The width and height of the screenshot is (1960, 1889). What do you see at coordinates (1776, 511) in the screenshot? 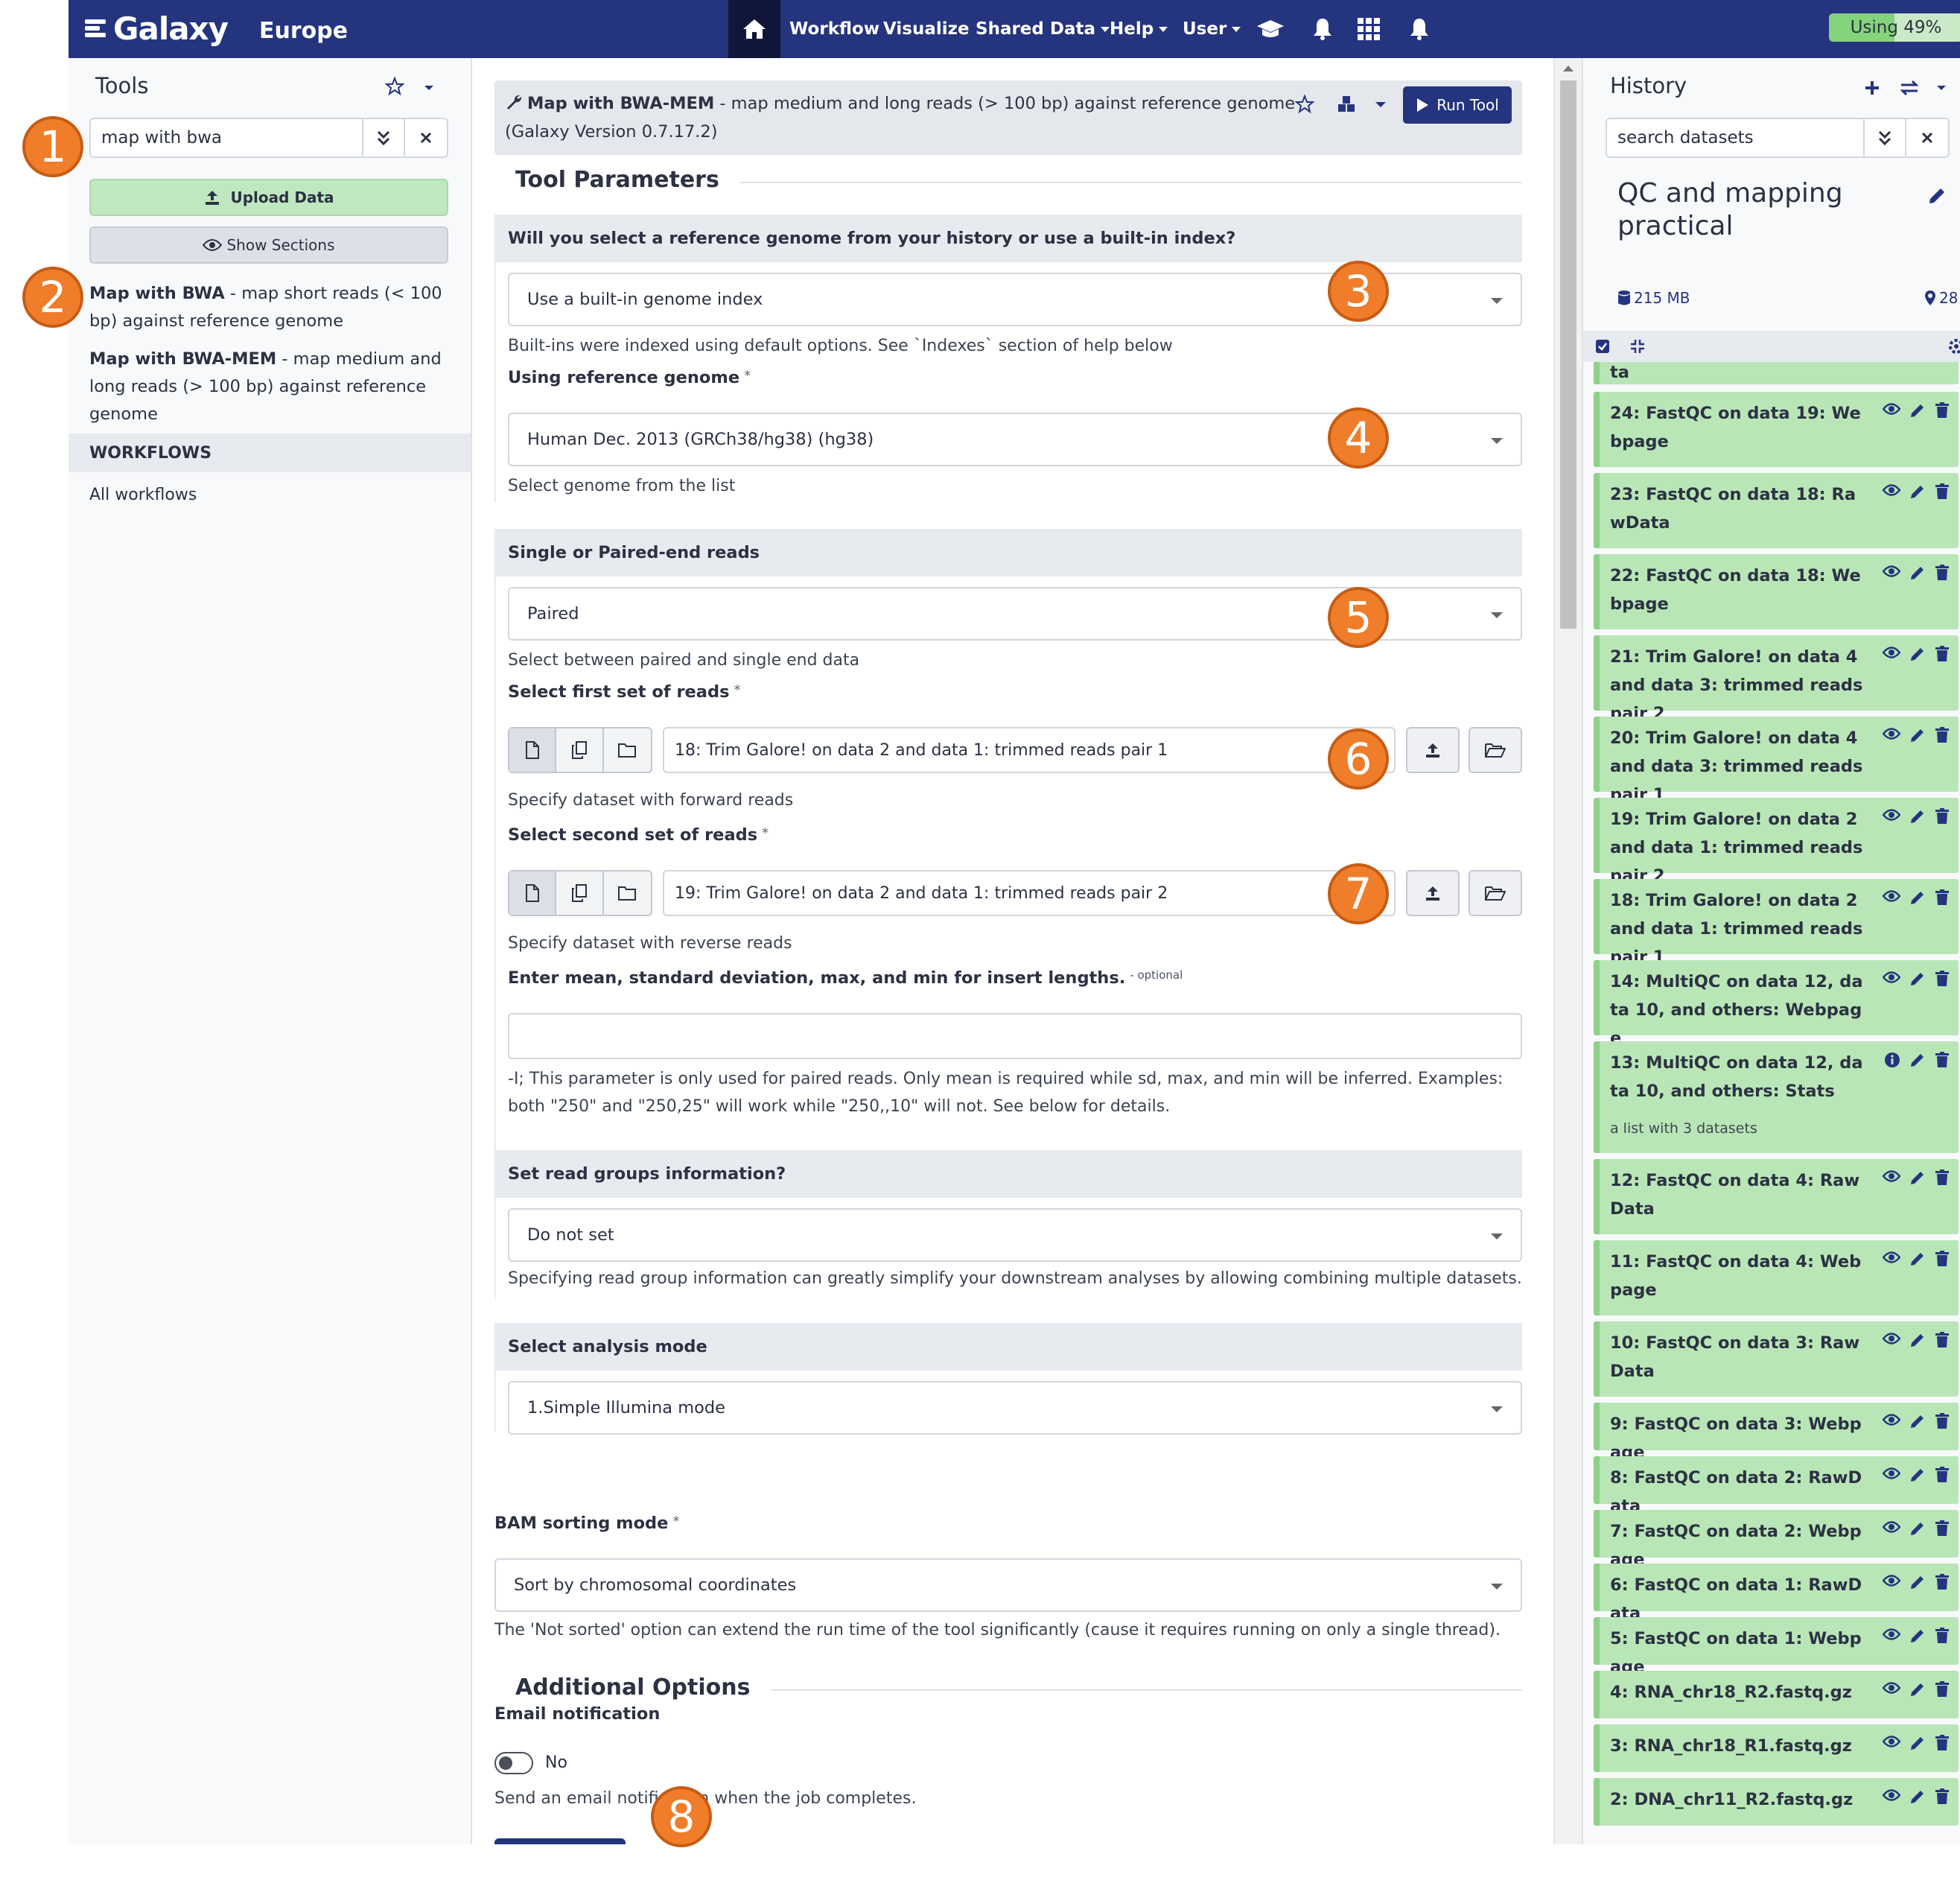
I see `history-item: 23: FastQC on data 18: RawData` at bounding box center [1776, 511].